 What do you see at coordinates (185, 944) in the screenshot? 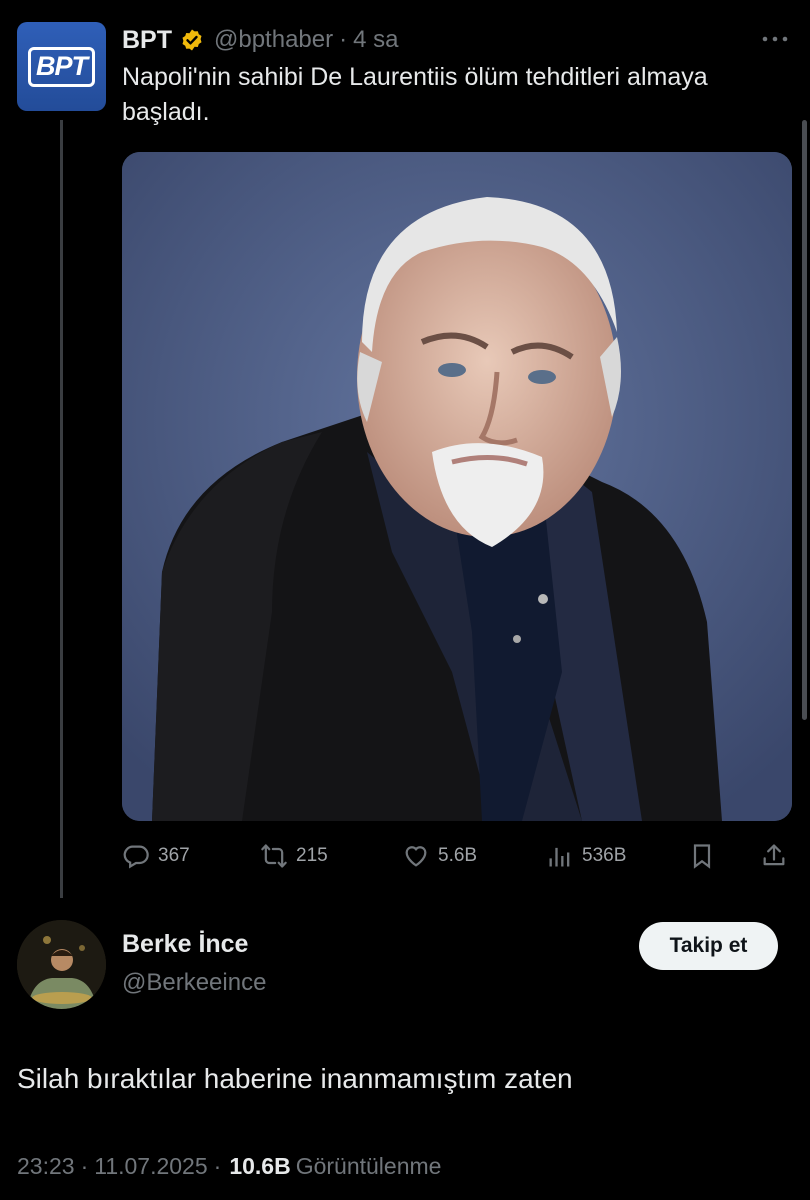
I see `user-display-name: Berke İnce` at bounding box center [185, 944].